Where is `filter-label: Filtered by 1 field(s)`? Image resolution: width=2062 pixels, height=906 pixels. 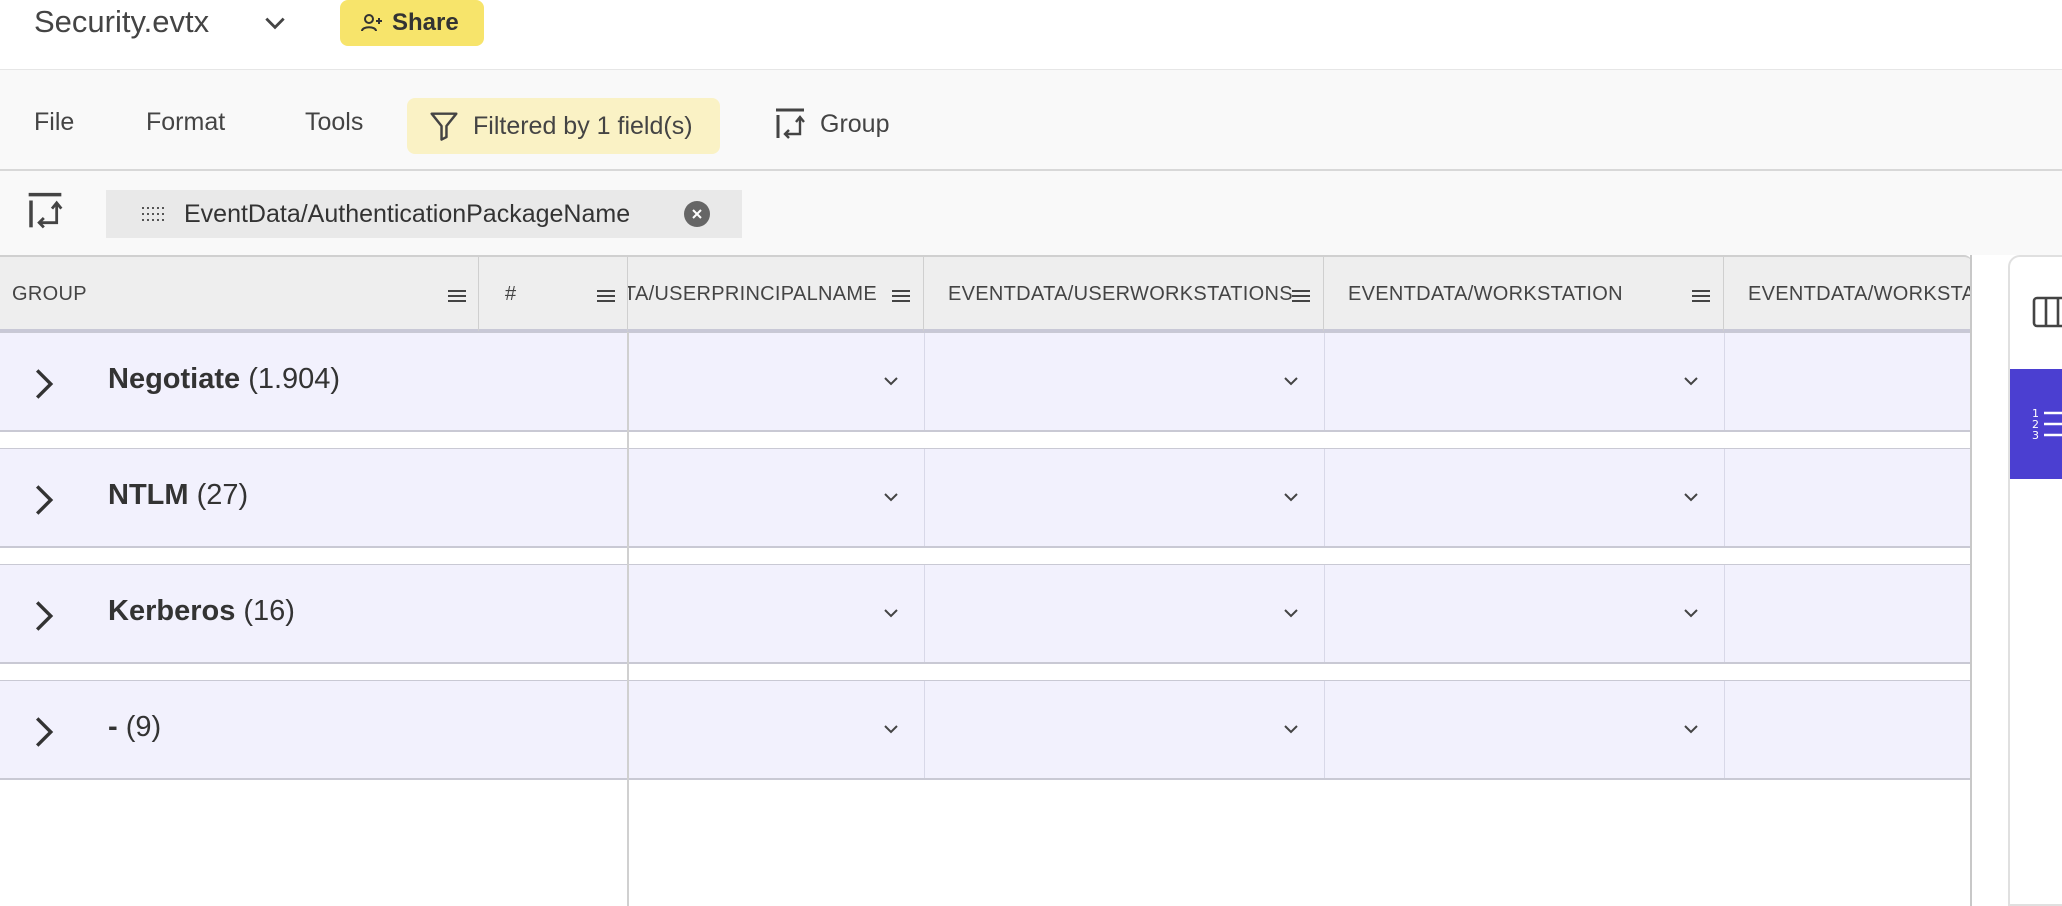 filter-label: Filtered by 1 field(s) is located at coordinates (583, 125).